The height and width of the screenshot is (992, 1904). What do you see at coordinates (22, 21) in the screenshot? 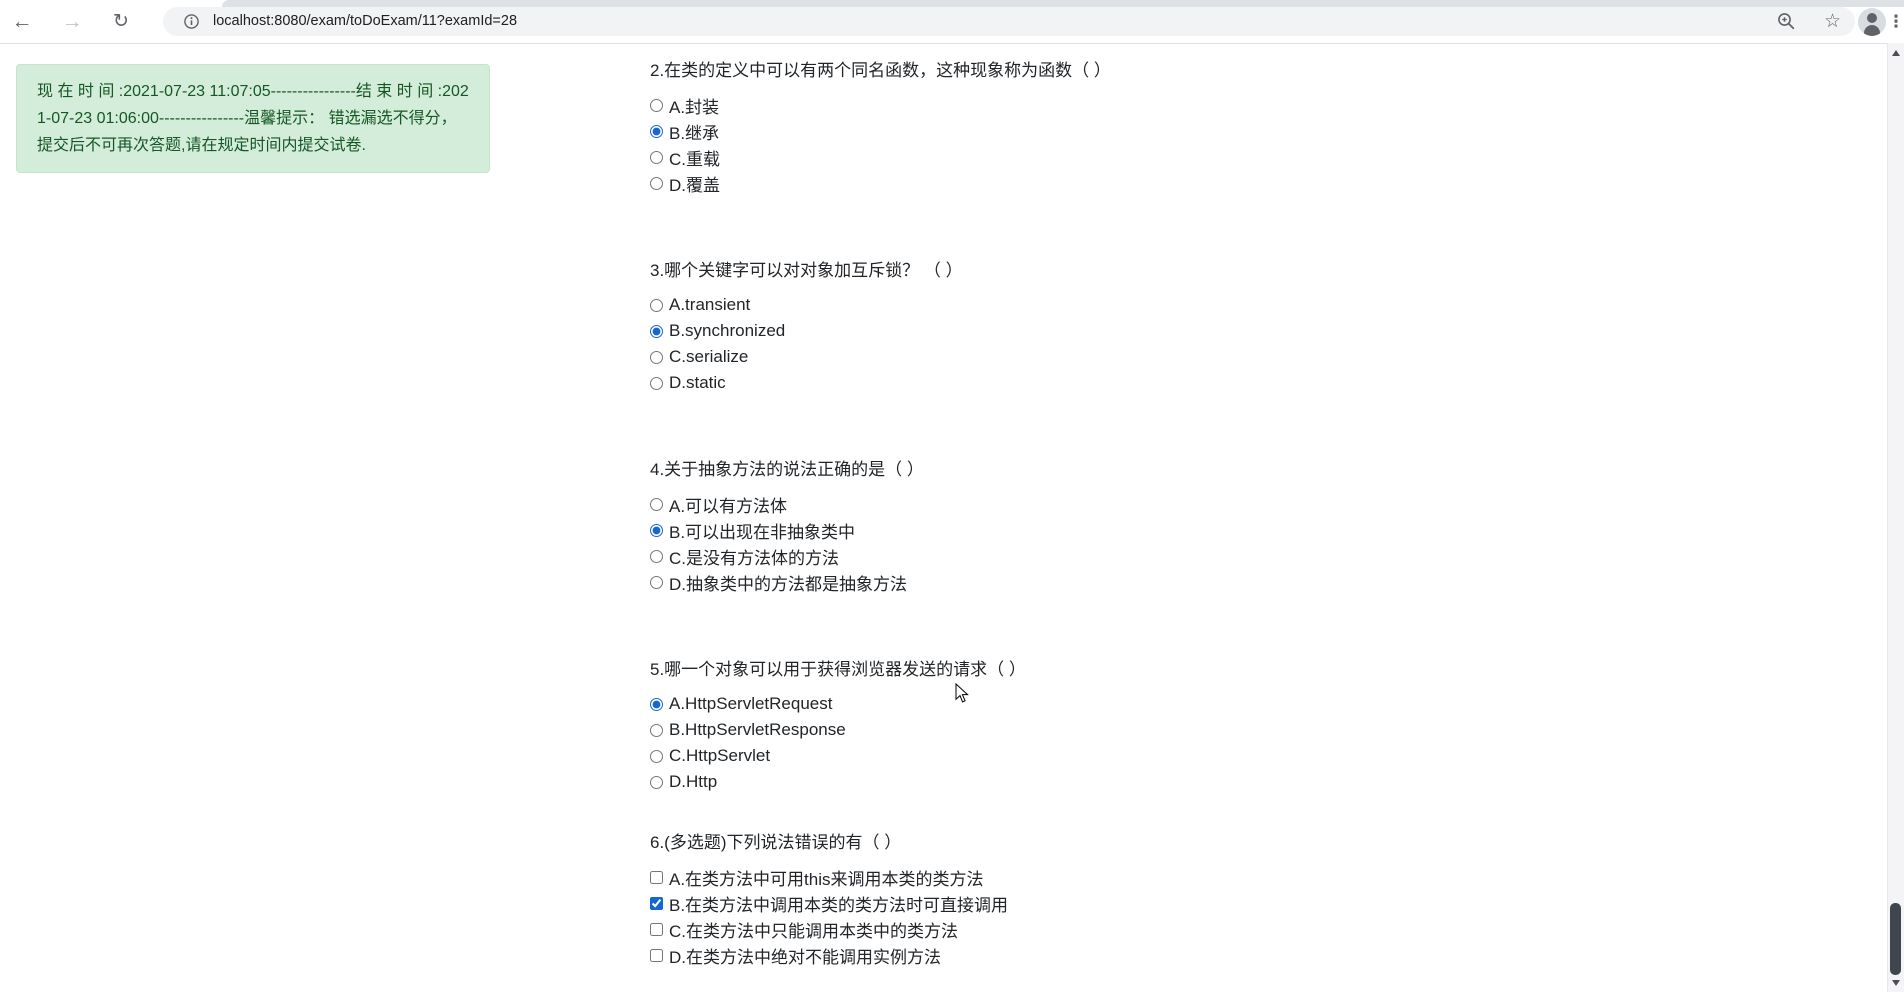
I see `back-icon: ←` at bounding box center [22, 21].